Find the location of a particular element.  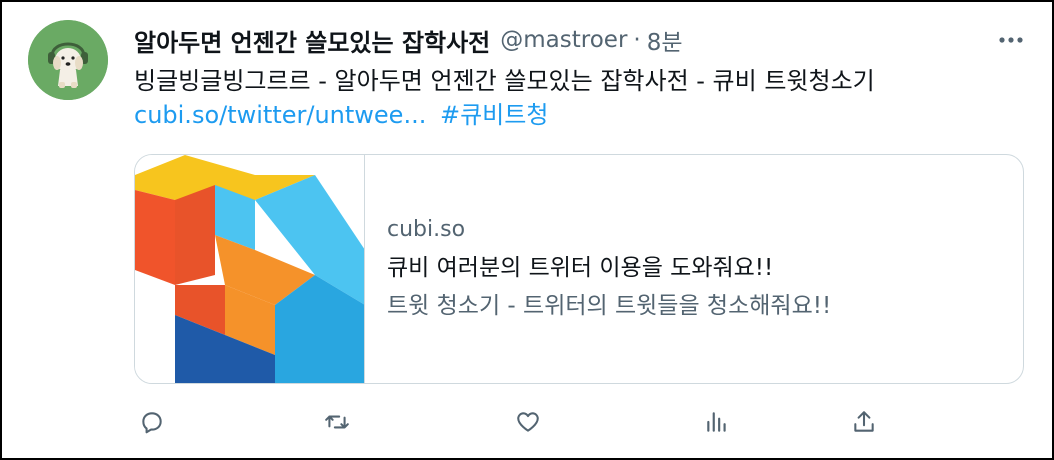

views-button is located at coordinates (717, 422).